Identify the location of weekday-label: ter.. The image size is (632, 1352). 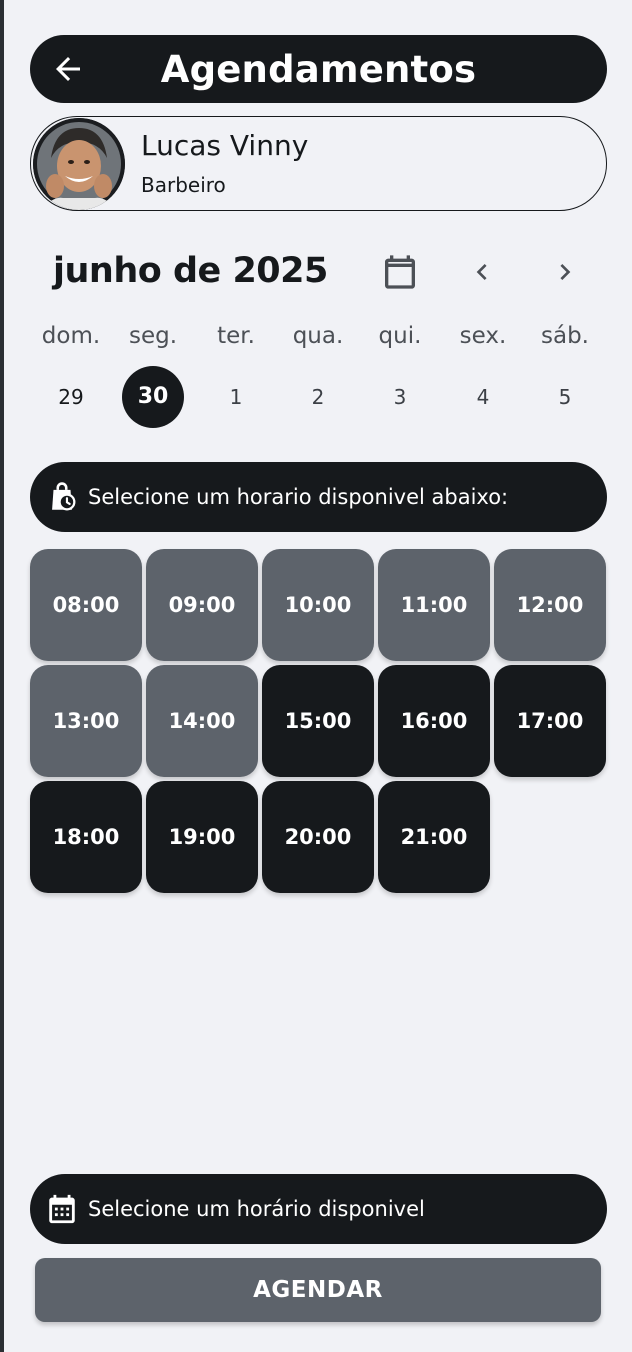
(236, 336).